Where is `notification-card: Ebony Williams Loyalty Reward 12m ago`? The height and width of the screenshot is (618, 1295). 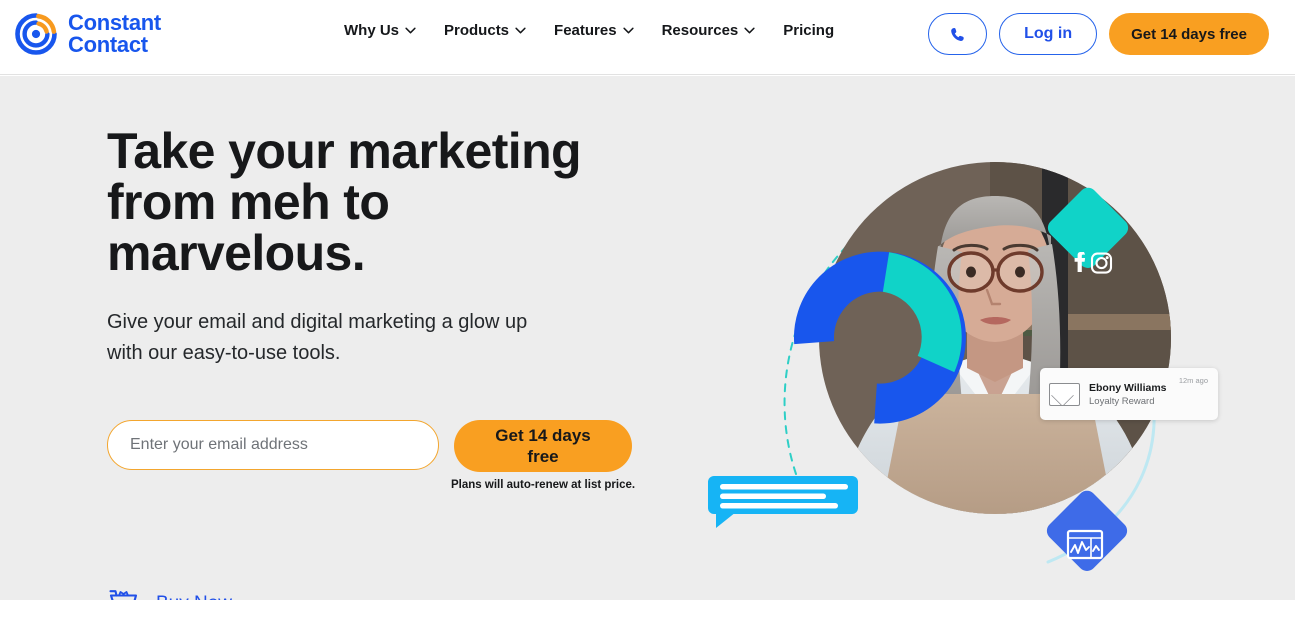
notification-card: Ebony Williams Loyalty Reward 12m ago is located at coordinates (1129, 394).